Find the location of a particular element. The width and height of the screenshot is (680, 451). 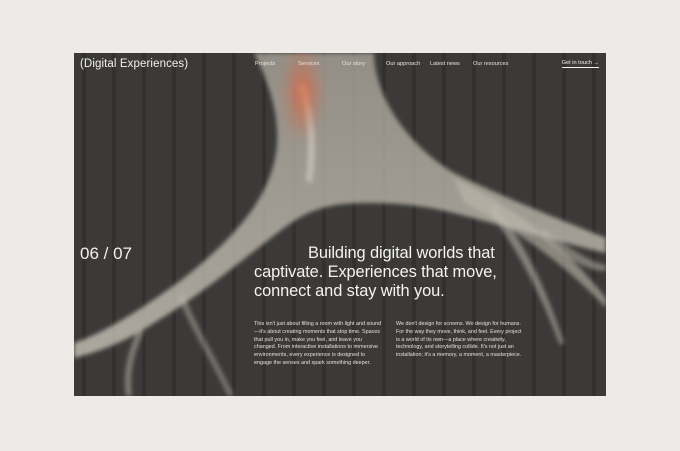

headline-line-1: Building digital worlds that is located at coordinates (401, 253).